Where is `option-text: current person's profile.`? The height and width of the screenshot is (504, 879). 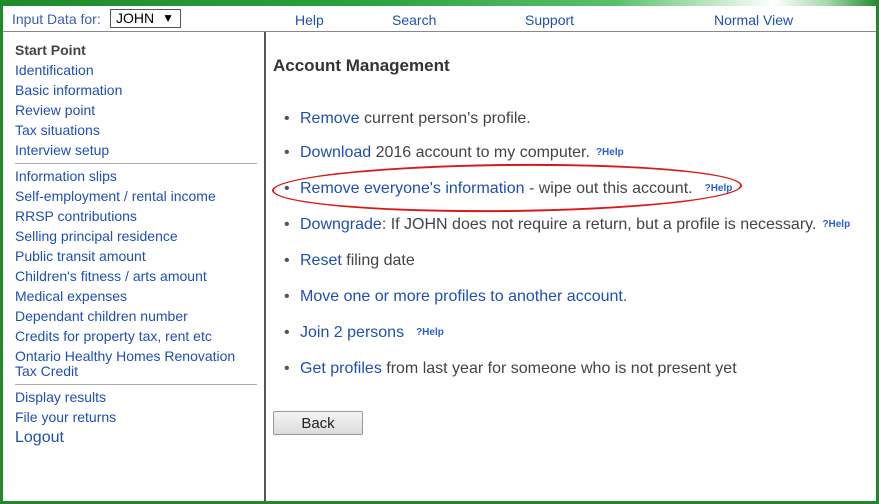
option-text: current person's profile. is located at coordinates (445, 118).